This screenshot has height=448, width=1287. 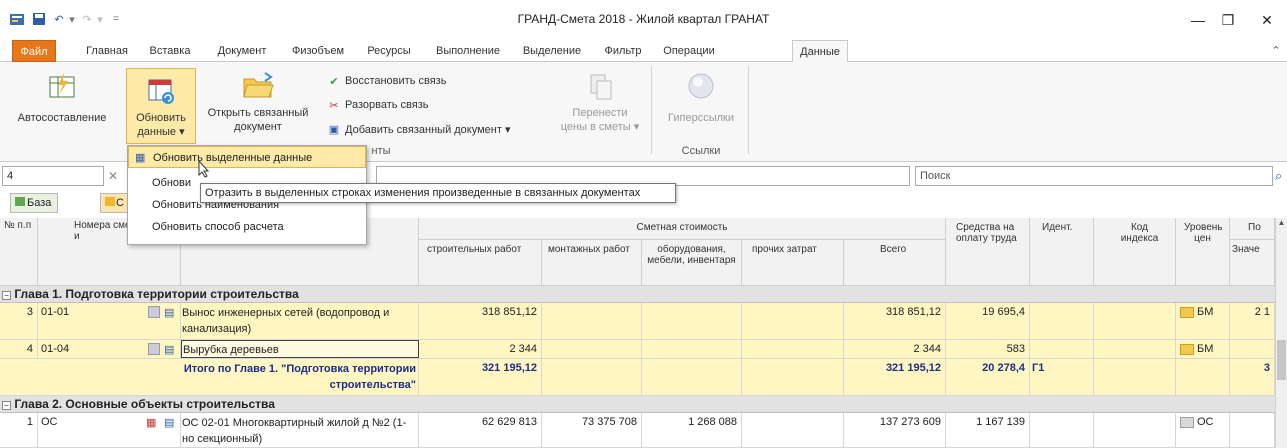 What do you see at coordinates (592, 377) in the screenshot?
I see `total-montage` at bounding box center [592, 377].